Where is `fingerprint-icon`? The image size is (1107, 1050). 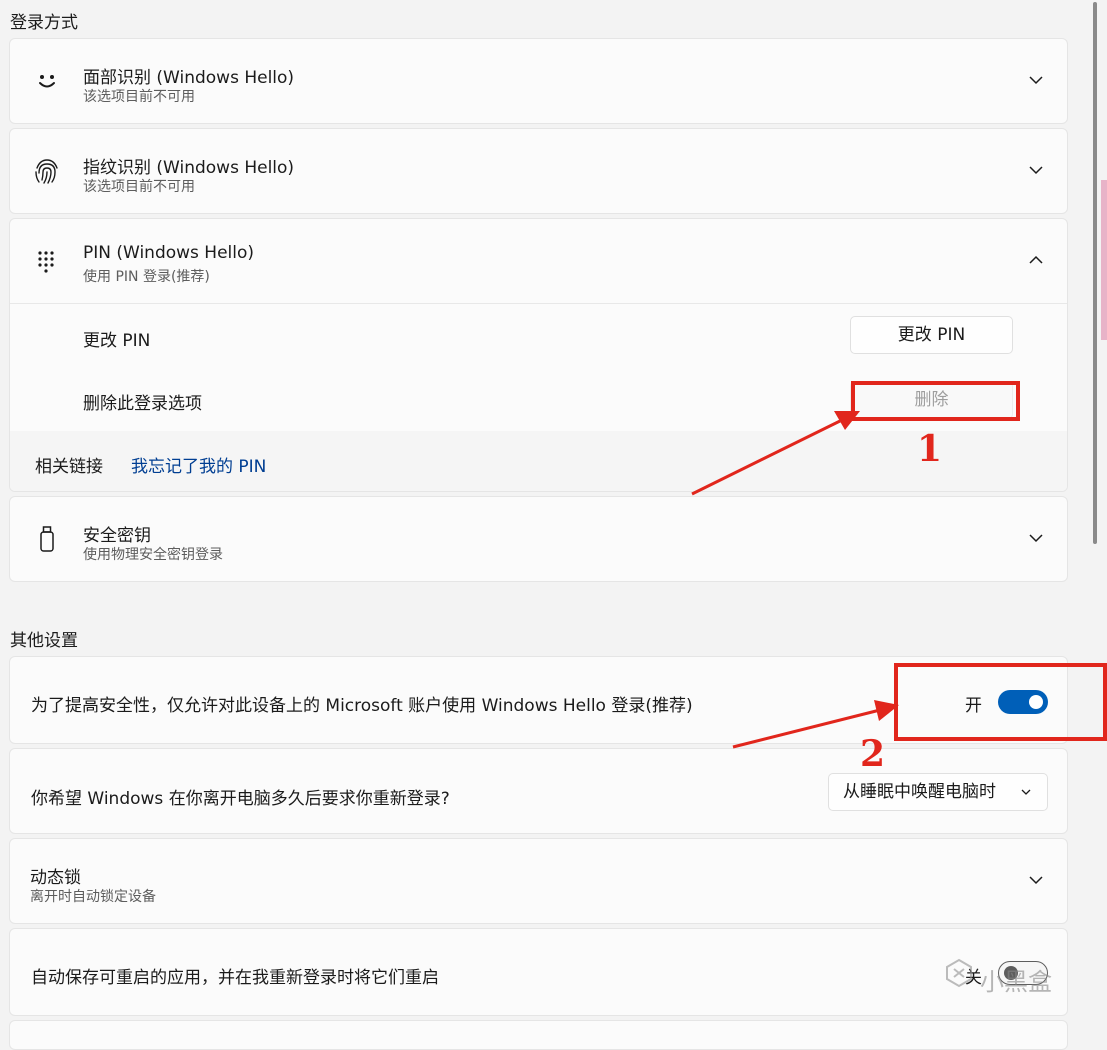 fingerprint-icon is located at coordinates (47, 171).